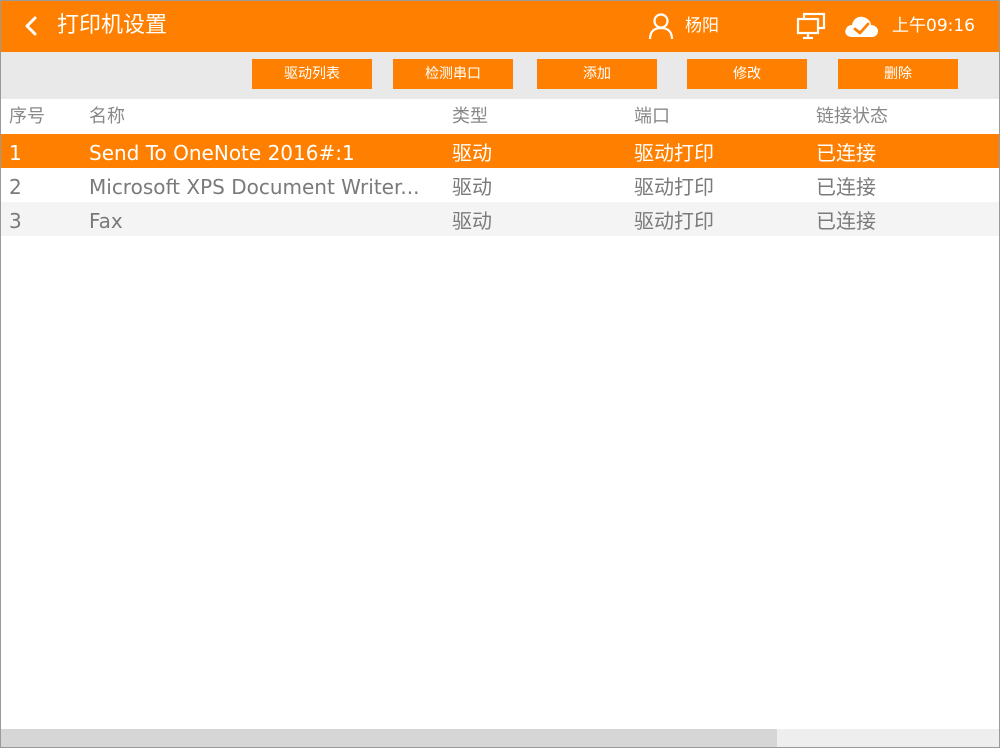 The width and height of the screenshot is (1000, 748). I want to click on page-title: 打印机设置, so click(112, 25).